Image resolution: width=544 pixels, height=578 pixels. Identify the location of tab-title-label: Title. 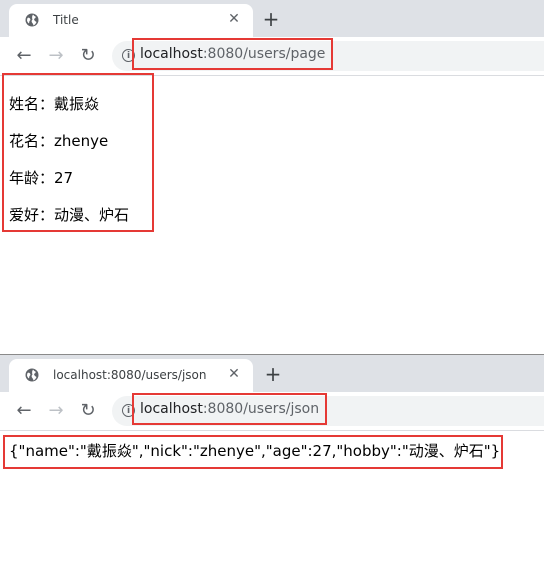
(66, 20).